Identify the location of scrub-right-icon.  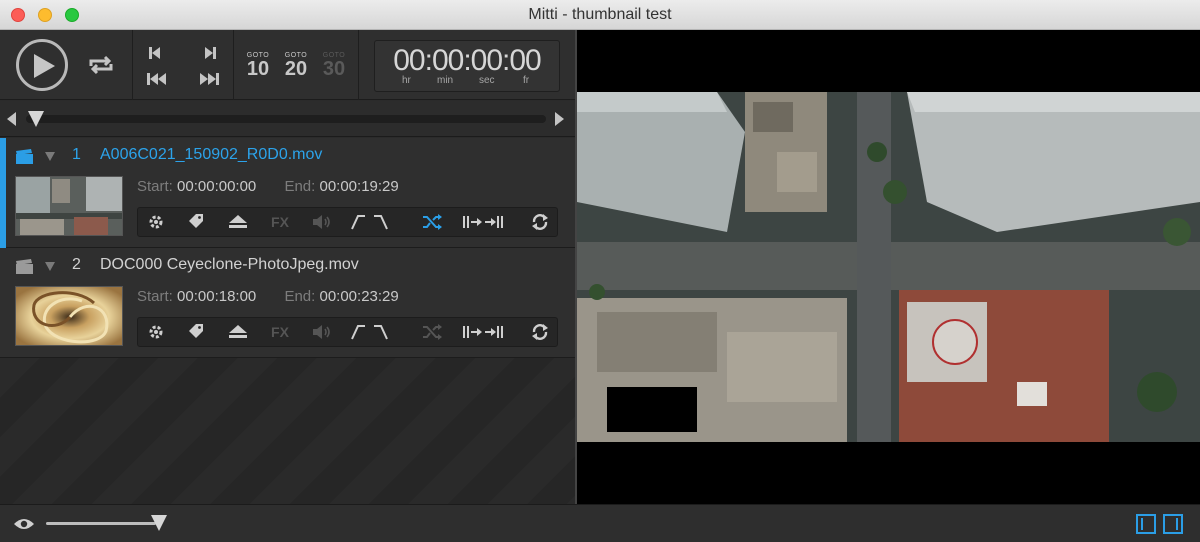
(559, 119).